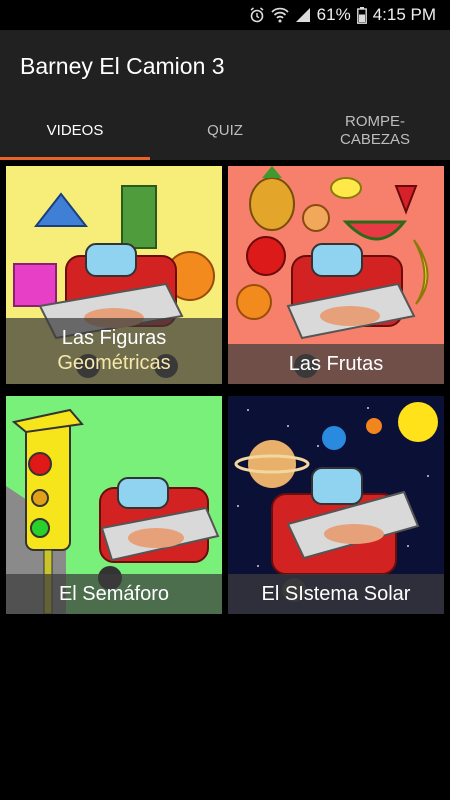  What do you see at coordinates (225, 15) in the screenshot?
I see `status-bar: 61% 4:15 PM` at bounding box center [225, 15].